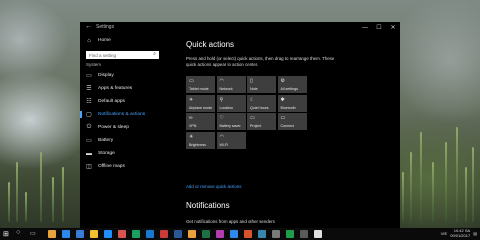 This screenshot has width=480, height=240. What do you see at coordinates (221, 136) in the screenshot?
I see `quick-action-icon: ◠` at bounding box center [221, 136].